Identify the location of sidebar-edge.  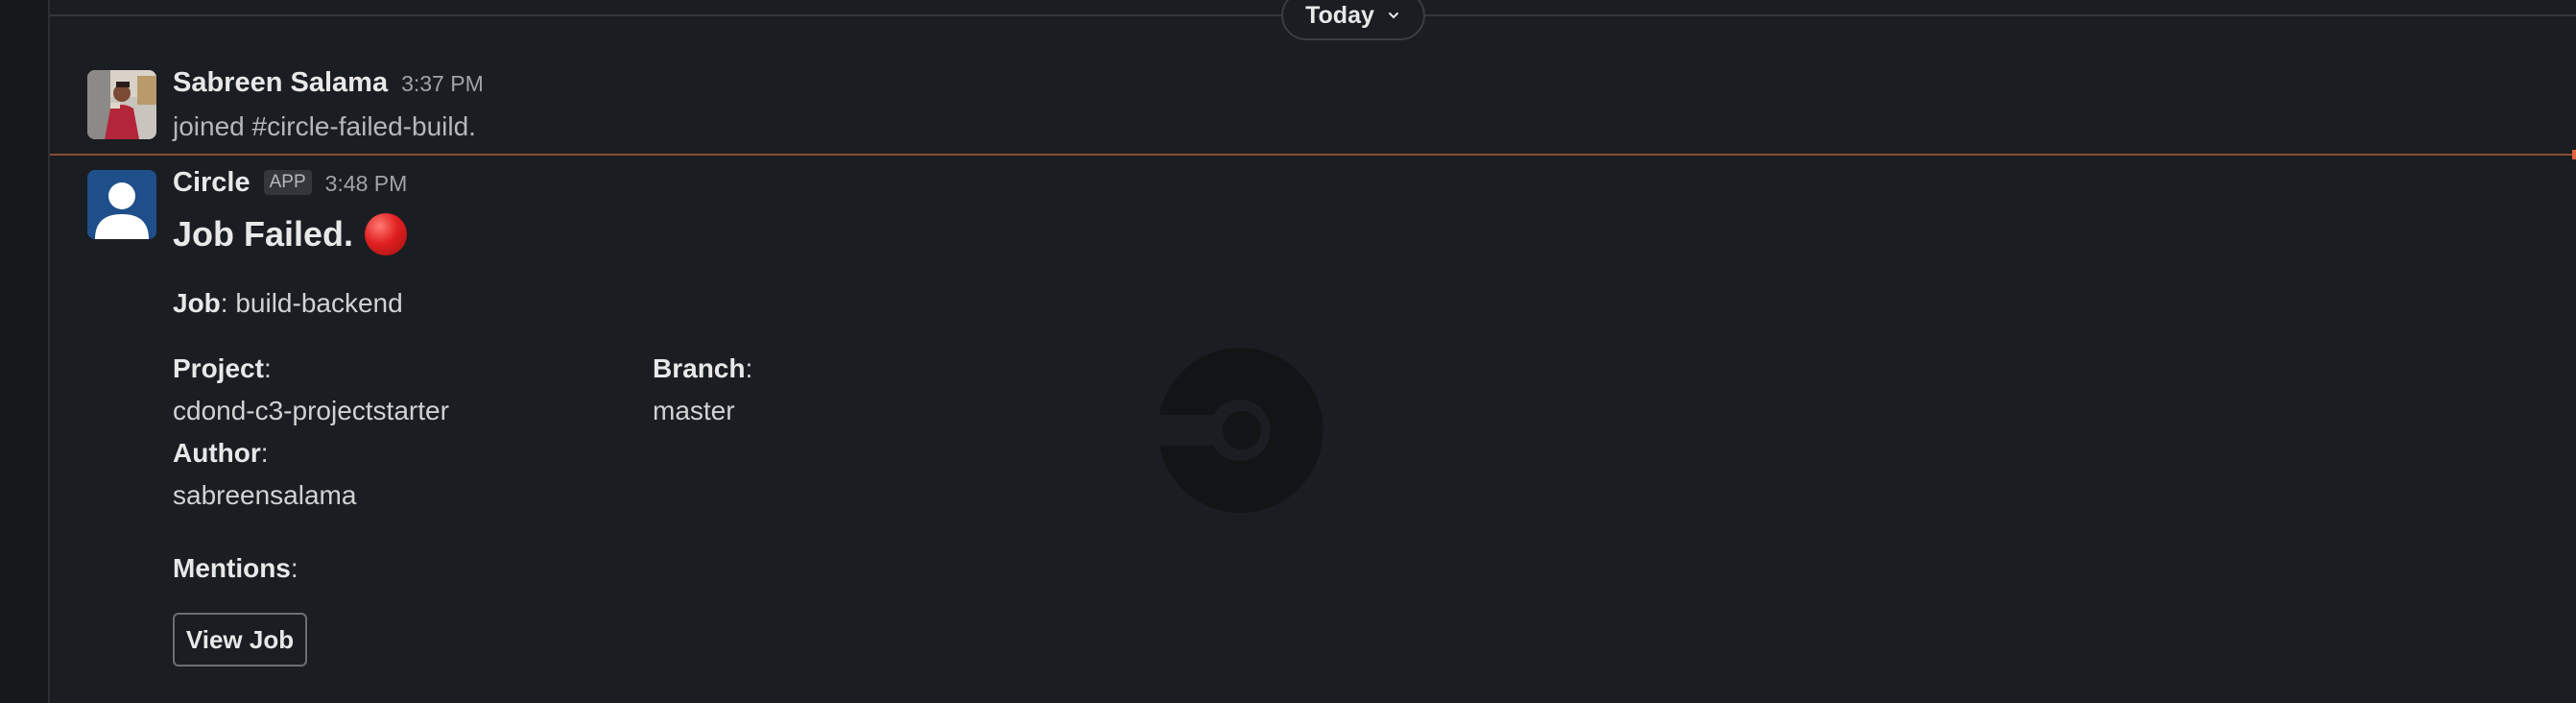
(25, 351).